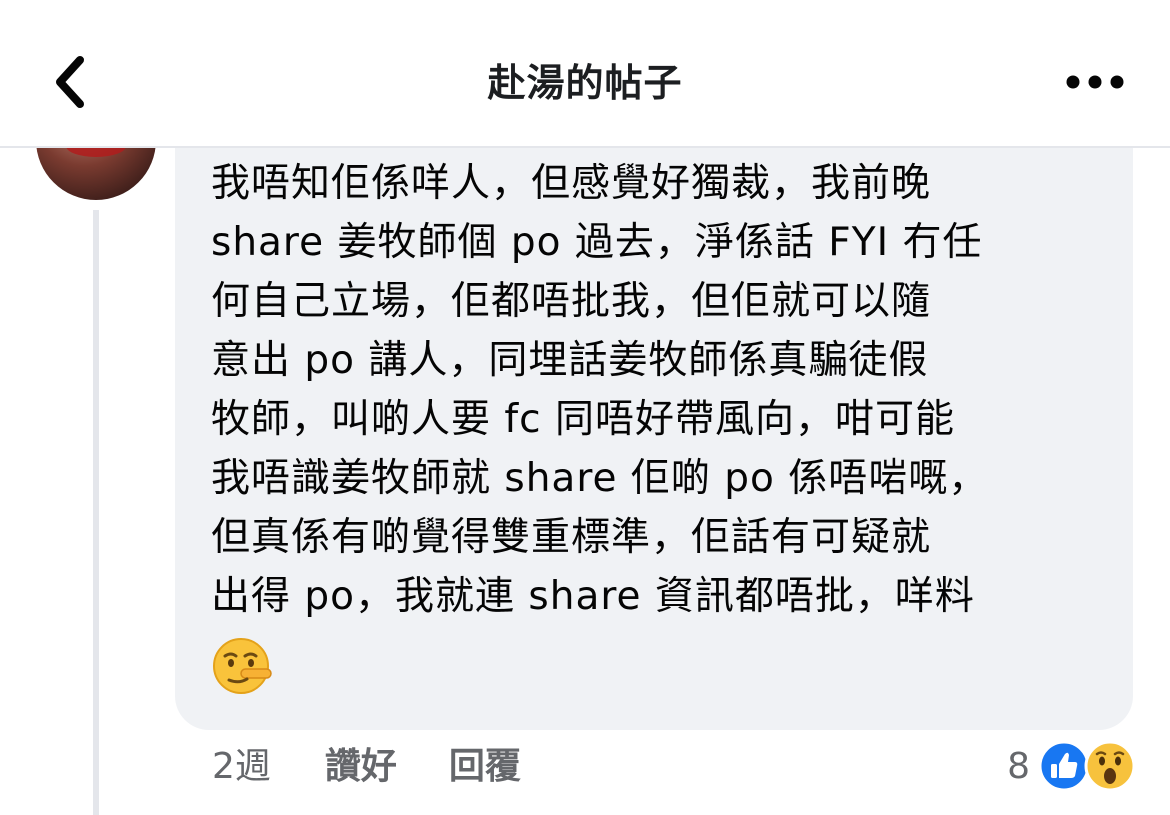  I want to click on page-title: 赴湯的帖子, so click(585, 83).